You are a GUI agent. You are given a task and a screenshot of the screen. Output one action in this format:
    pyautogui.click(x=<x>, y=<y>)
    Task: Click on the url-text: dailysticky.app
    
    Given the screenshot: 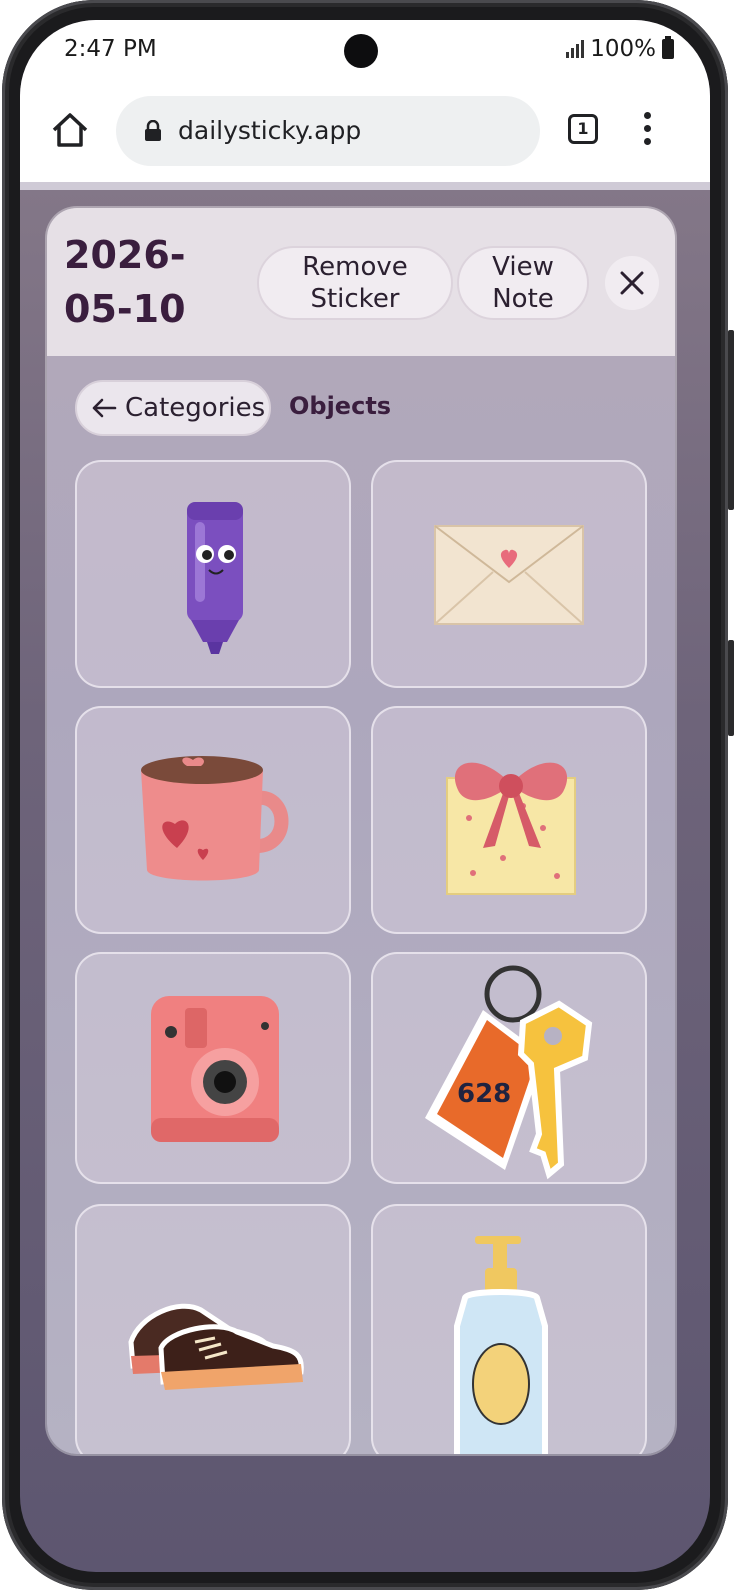 What is the action you would take?
    pyautogui.click(x=270, y=130)
    